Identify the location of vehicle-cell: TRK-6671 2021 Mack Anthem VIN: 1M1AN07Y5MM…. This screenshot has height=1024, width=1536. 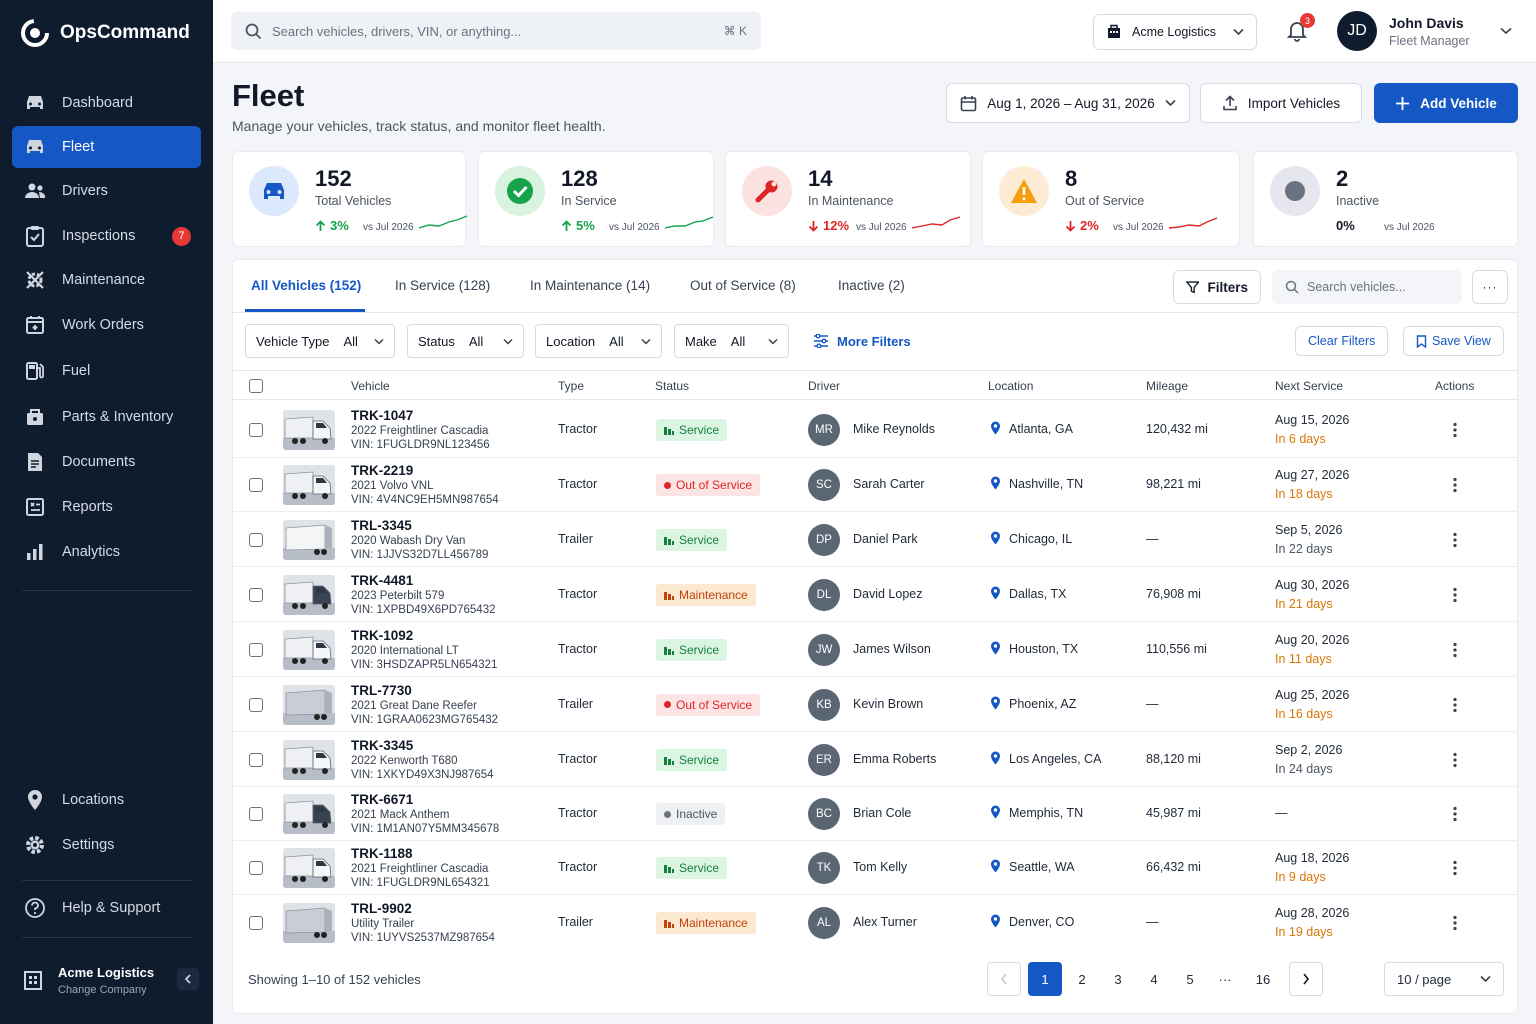
(425, 814).